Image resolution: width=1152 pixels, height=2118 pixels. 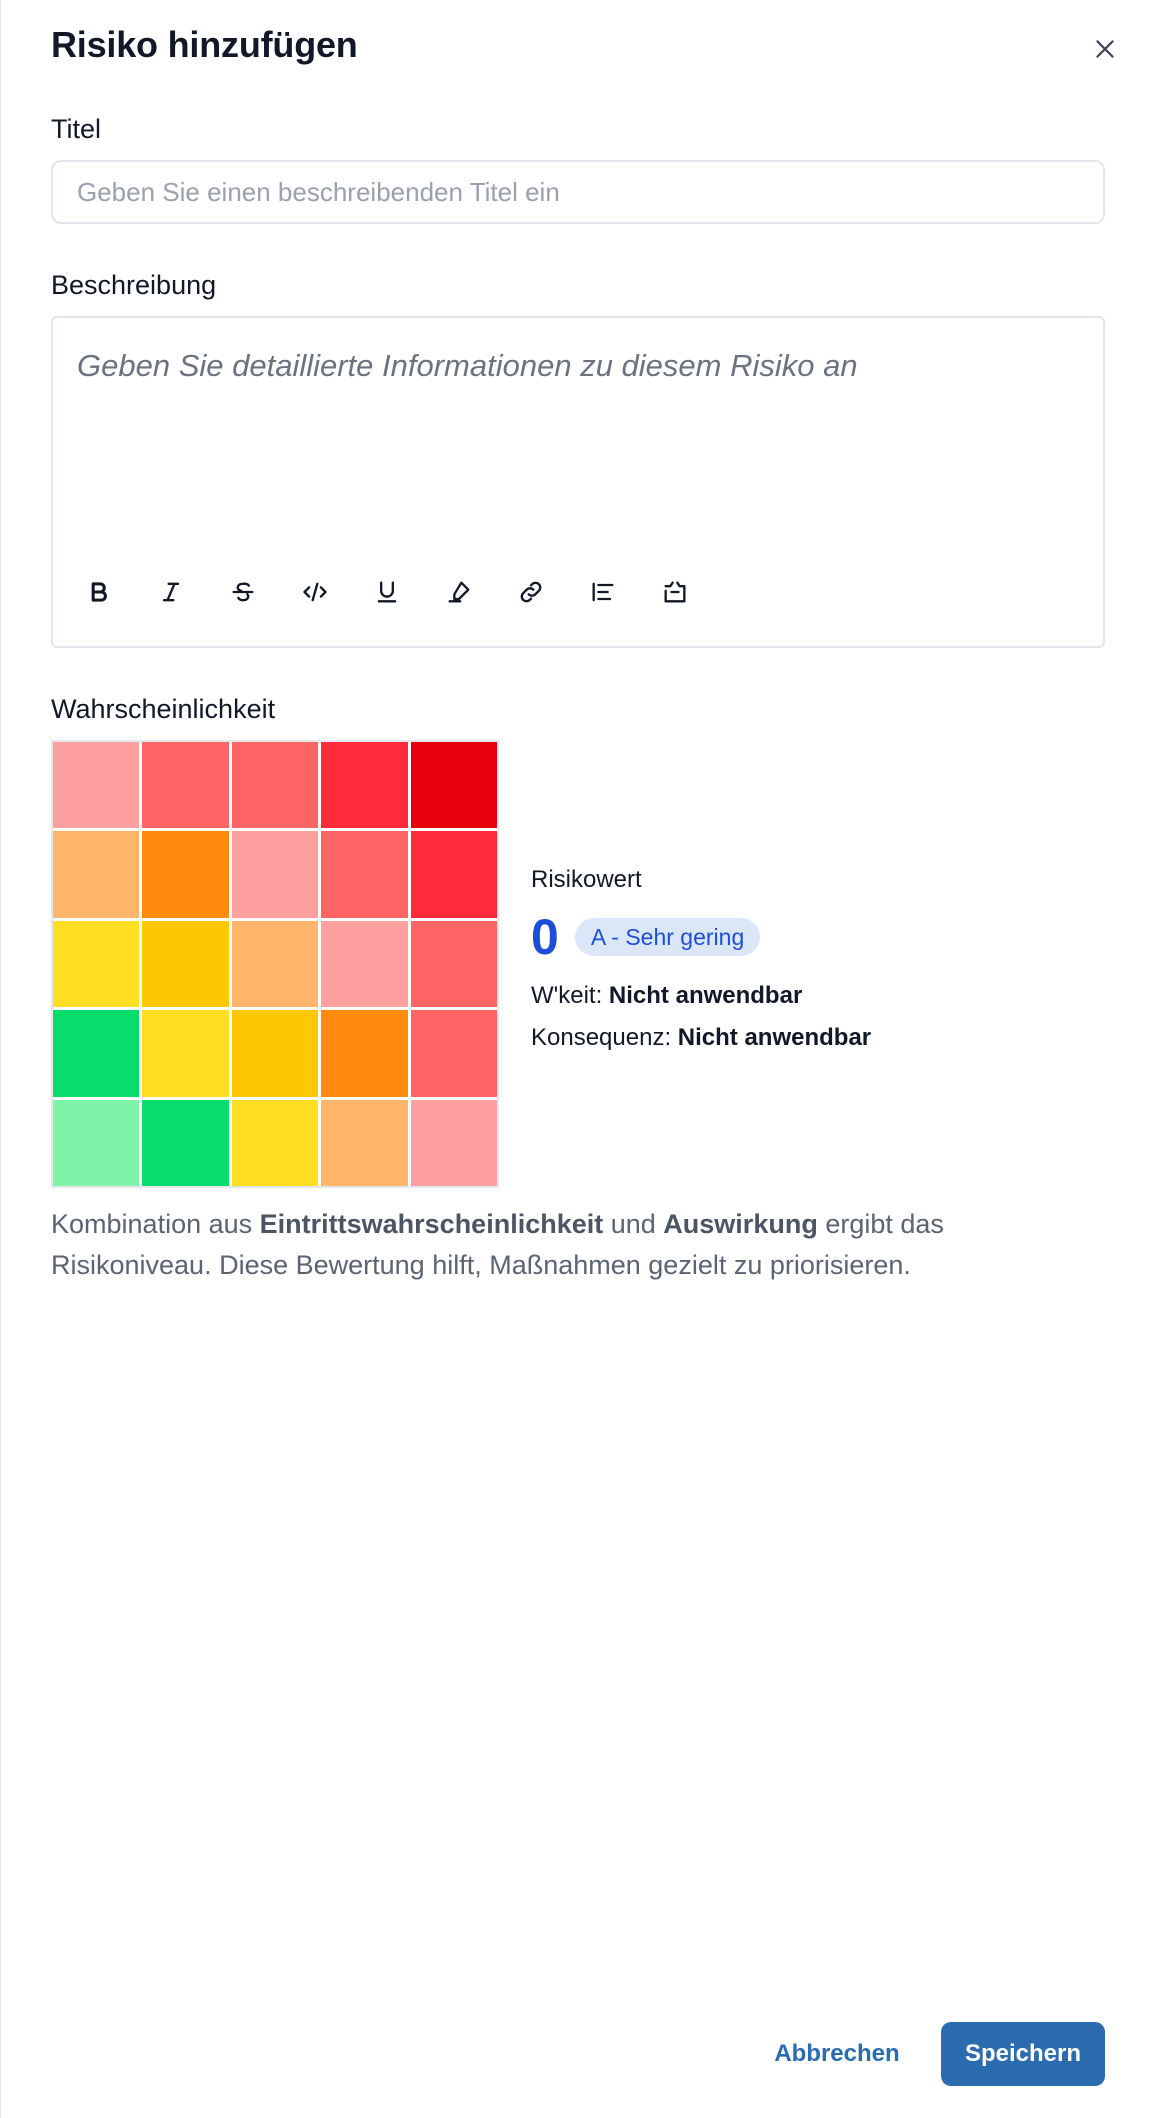 I want to click on code-icon, so click(x=315, y=592).